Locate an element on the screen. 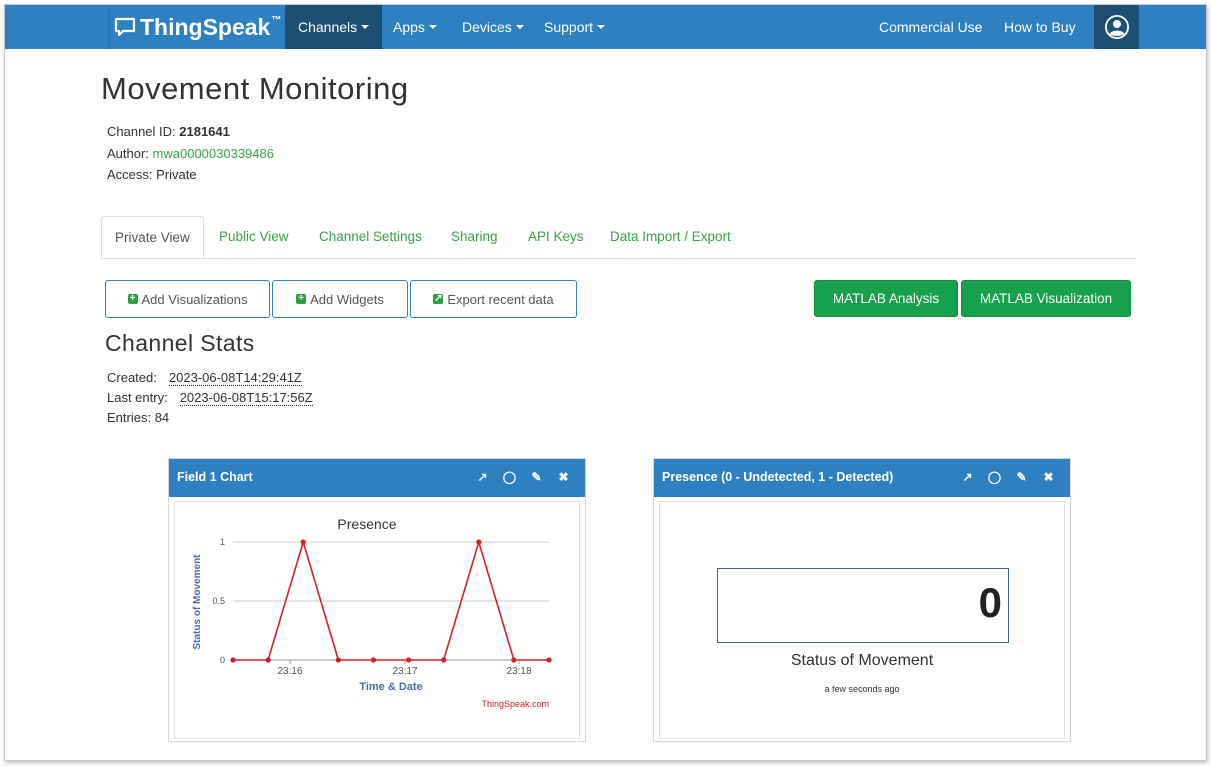 This screenshot has height=766, width=1213. author-label: Author: is located at coordinates (130, 153).